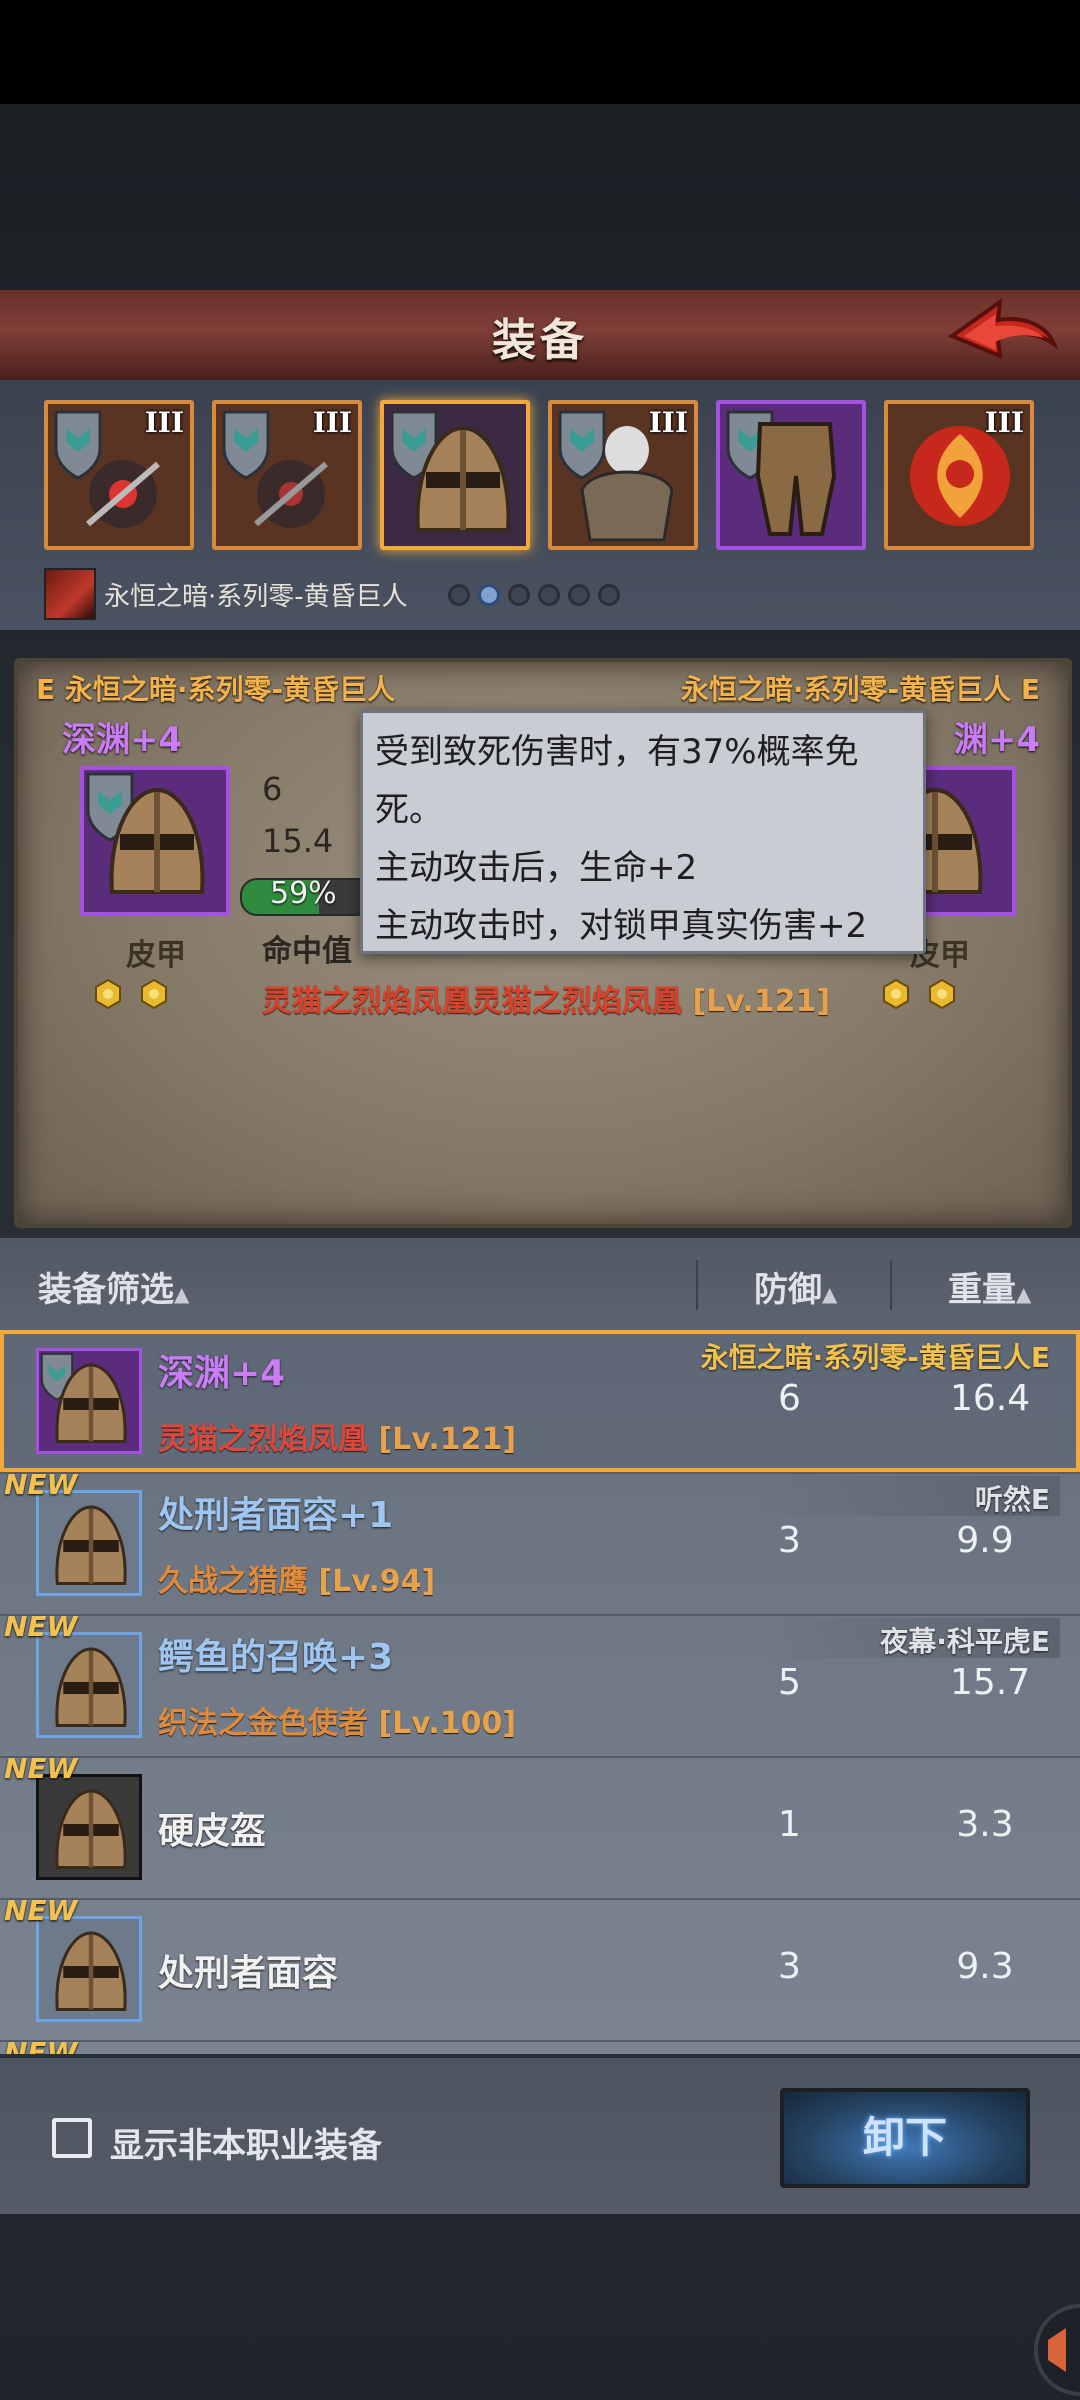 The image size is (1080, 2400). Describe the element at coordinates (875, 1357) in the screenshot. I see `item-owner: 永恒之暗·系列零-黄昏巨人E` at that location.